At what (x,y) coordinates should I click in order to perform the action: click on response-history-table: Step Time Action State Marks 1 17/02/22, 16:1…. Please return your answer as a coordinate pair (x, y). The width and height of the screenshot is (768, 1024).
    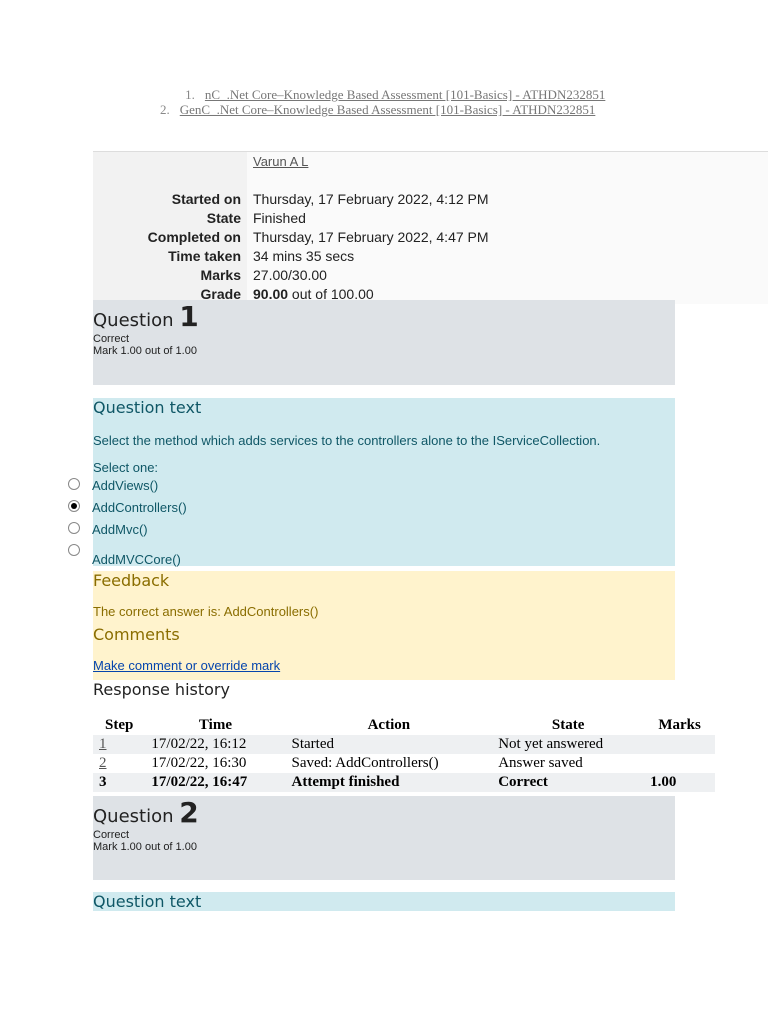
    Looking at the image, I should click on (404, 754).